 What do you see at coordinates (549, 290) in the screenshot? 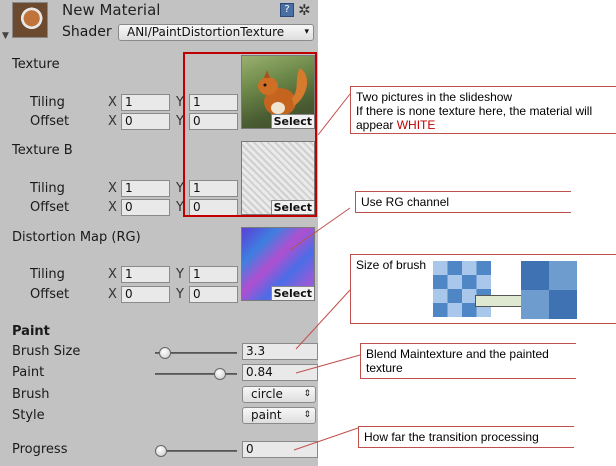
I see `large-brush-pattern` at bounding box center [549, 290].